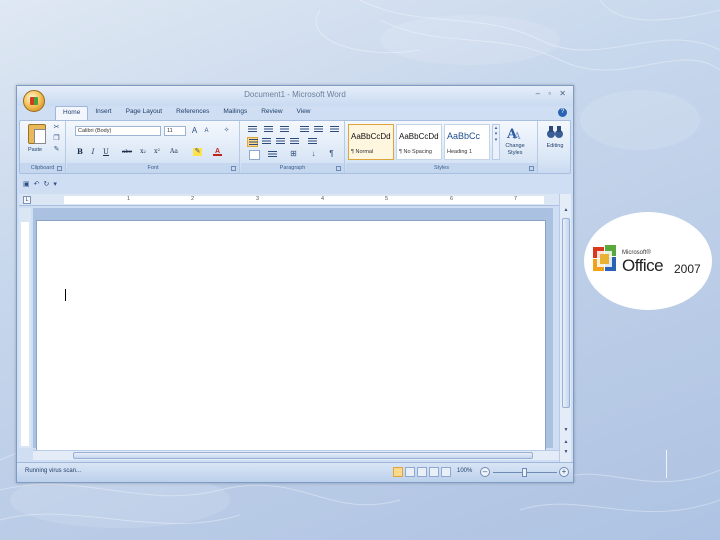 This screenshot has width=720, height=540. Describe the element at coordinates (59, 168) in the screenshot. I see `clipboard-launcher-icon` at that location.